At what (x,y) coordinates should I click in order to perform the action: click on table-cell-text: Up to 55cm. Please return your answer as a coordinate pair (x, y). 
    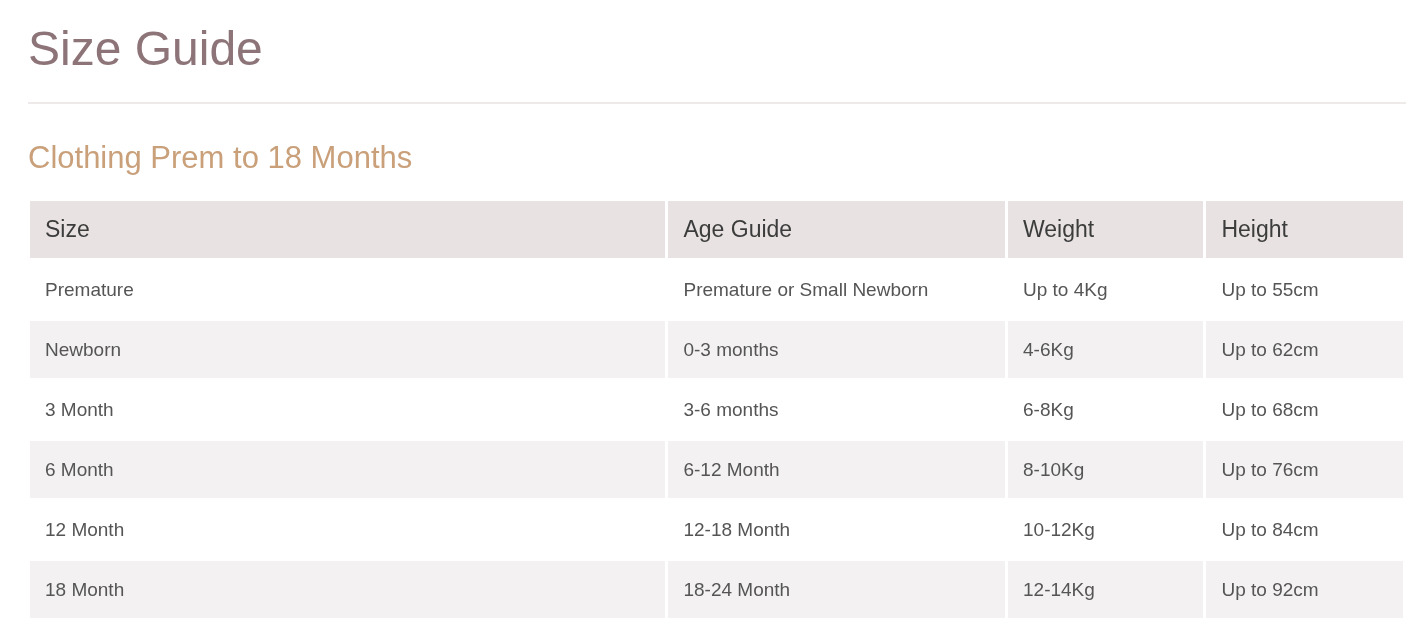
    Looking at the image, I should click on (1270, 289).